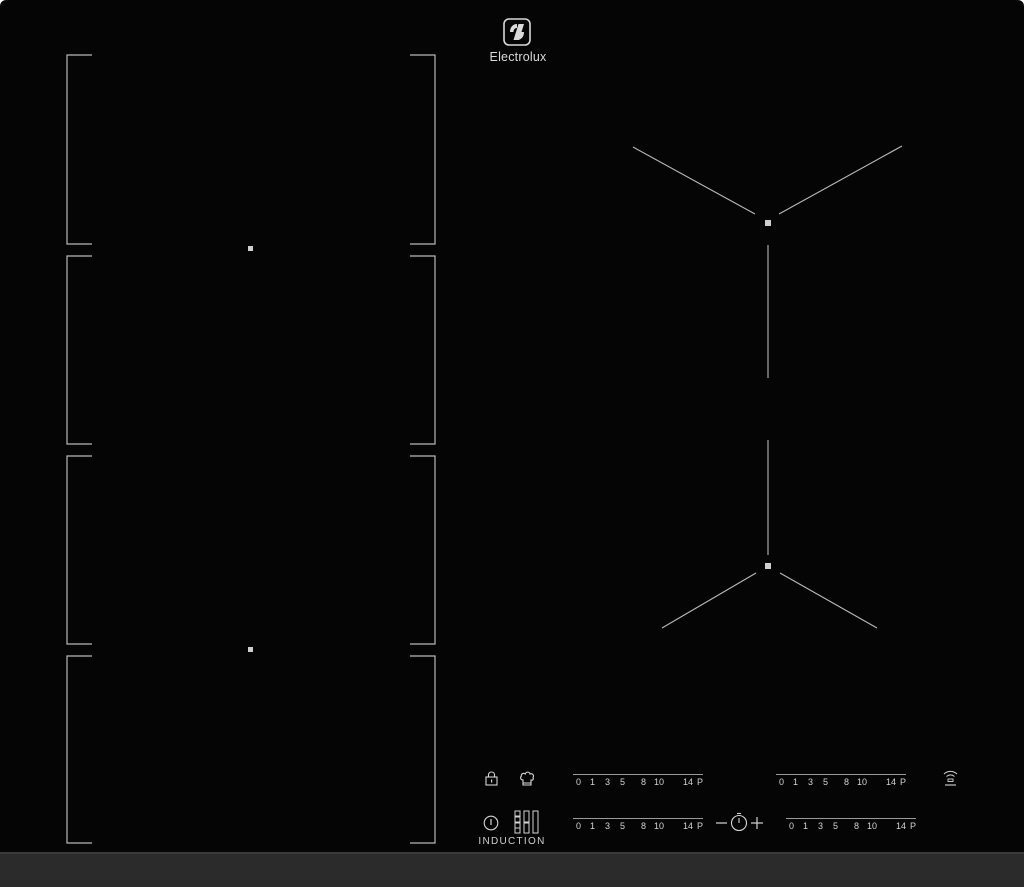 This screenshot has width=1024, height=887. I want to click on chef-hat-icon, so click(527, 779).